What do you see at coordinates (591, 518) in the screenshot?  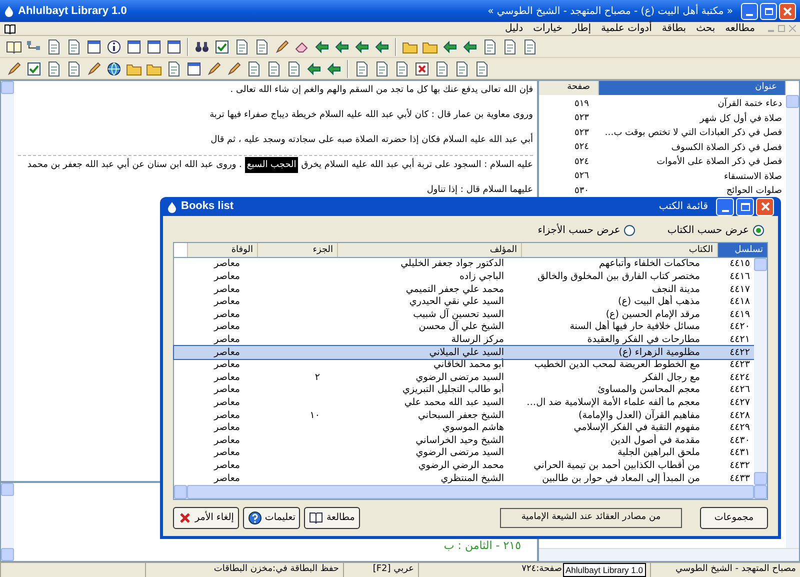 I see `collection-field: من مصادر العقائد عند الشيعة الإمامية` at bounding box center [591, 518].